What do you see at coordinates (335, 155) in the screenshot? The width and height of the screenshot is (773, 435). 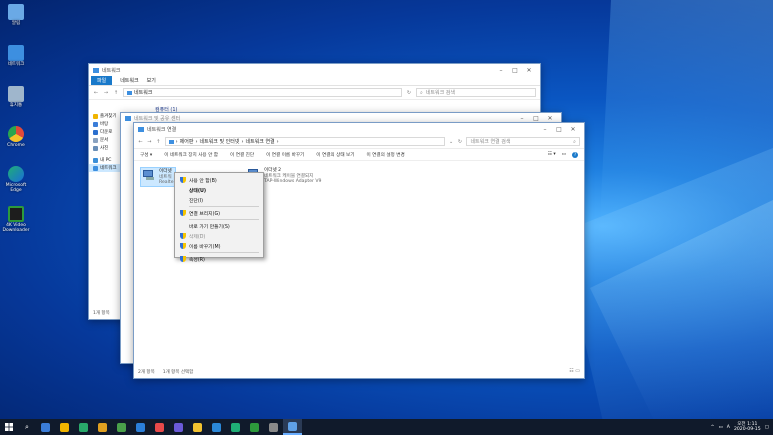 I see `view-status-button: 이 연결의 상태 보기` at bounding box center [335, 155].